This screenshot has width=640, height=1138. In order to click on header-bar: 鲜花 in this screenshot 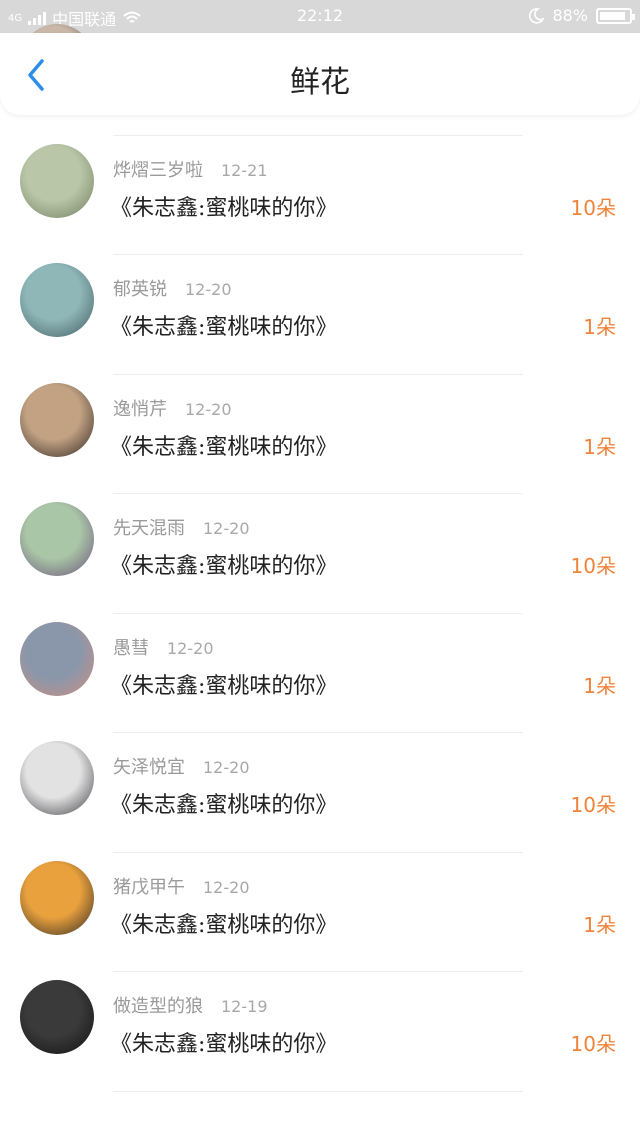, I will do `click(320, 74)`.